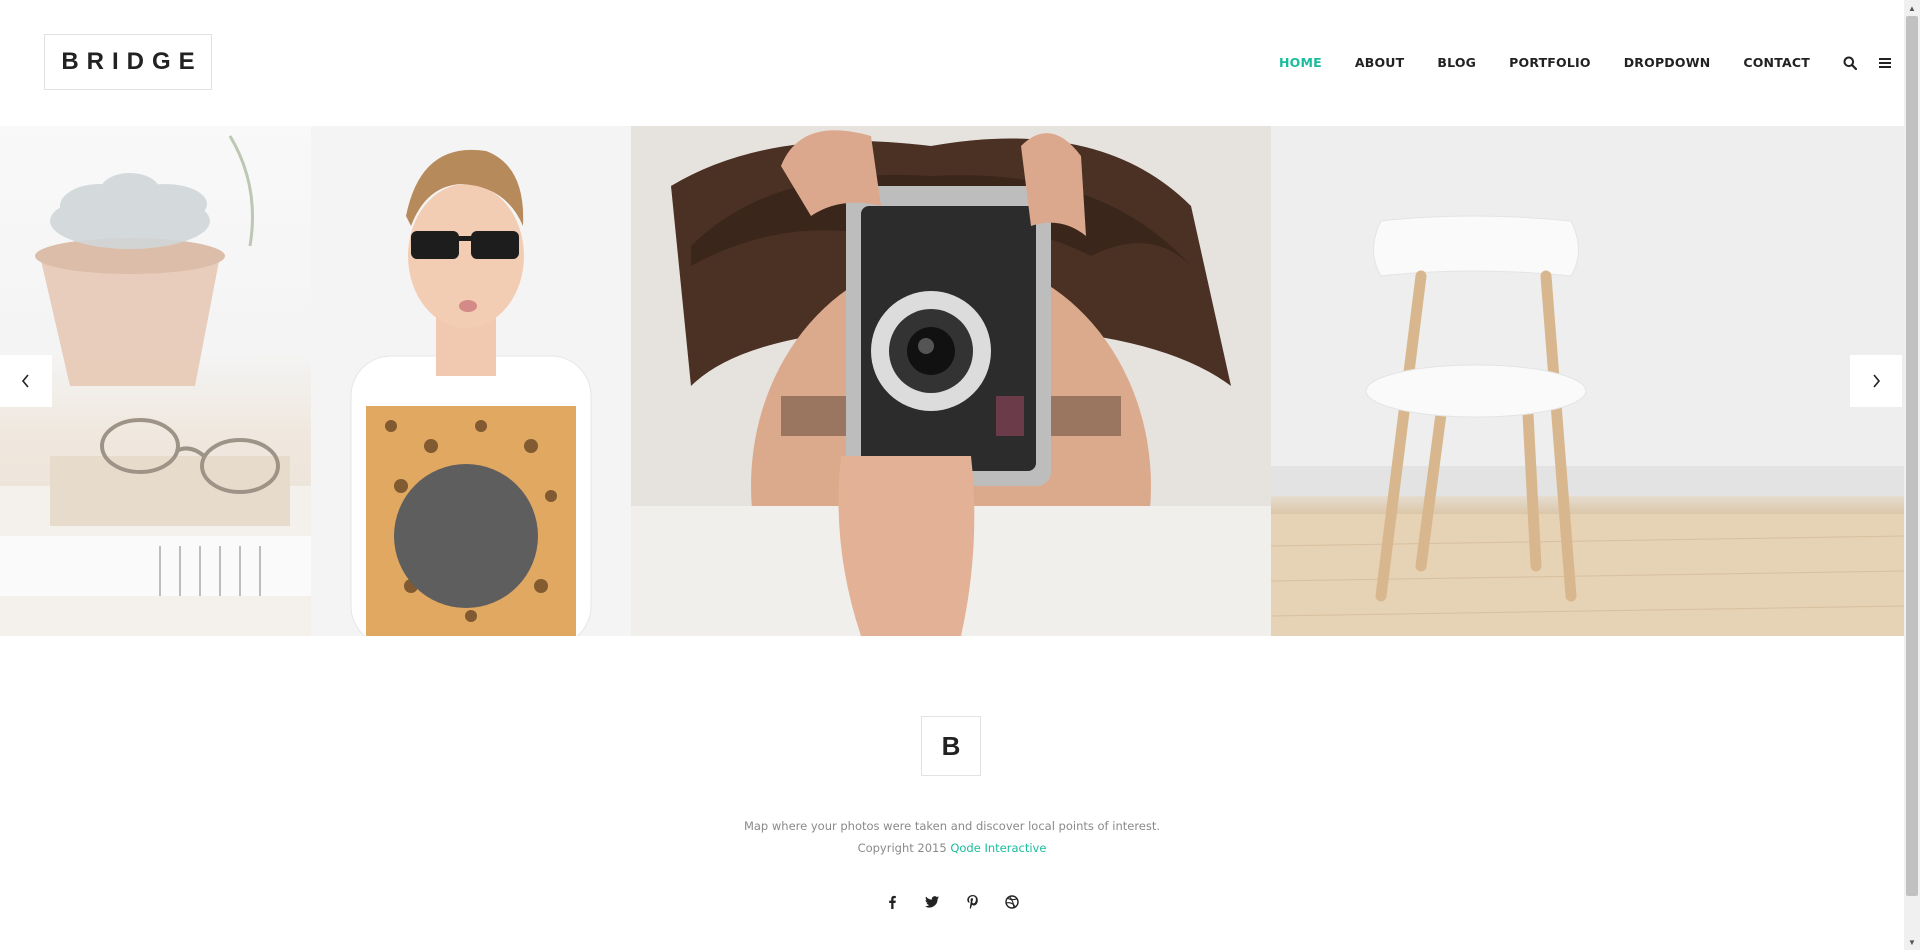 The height and width of the screenshot is (950, 1920). What do you see at coordinates (1550, 62) in the screenshot?
I see `nav-item-portfolio: PORTFOLIO` at bounding box center [1550, 62].